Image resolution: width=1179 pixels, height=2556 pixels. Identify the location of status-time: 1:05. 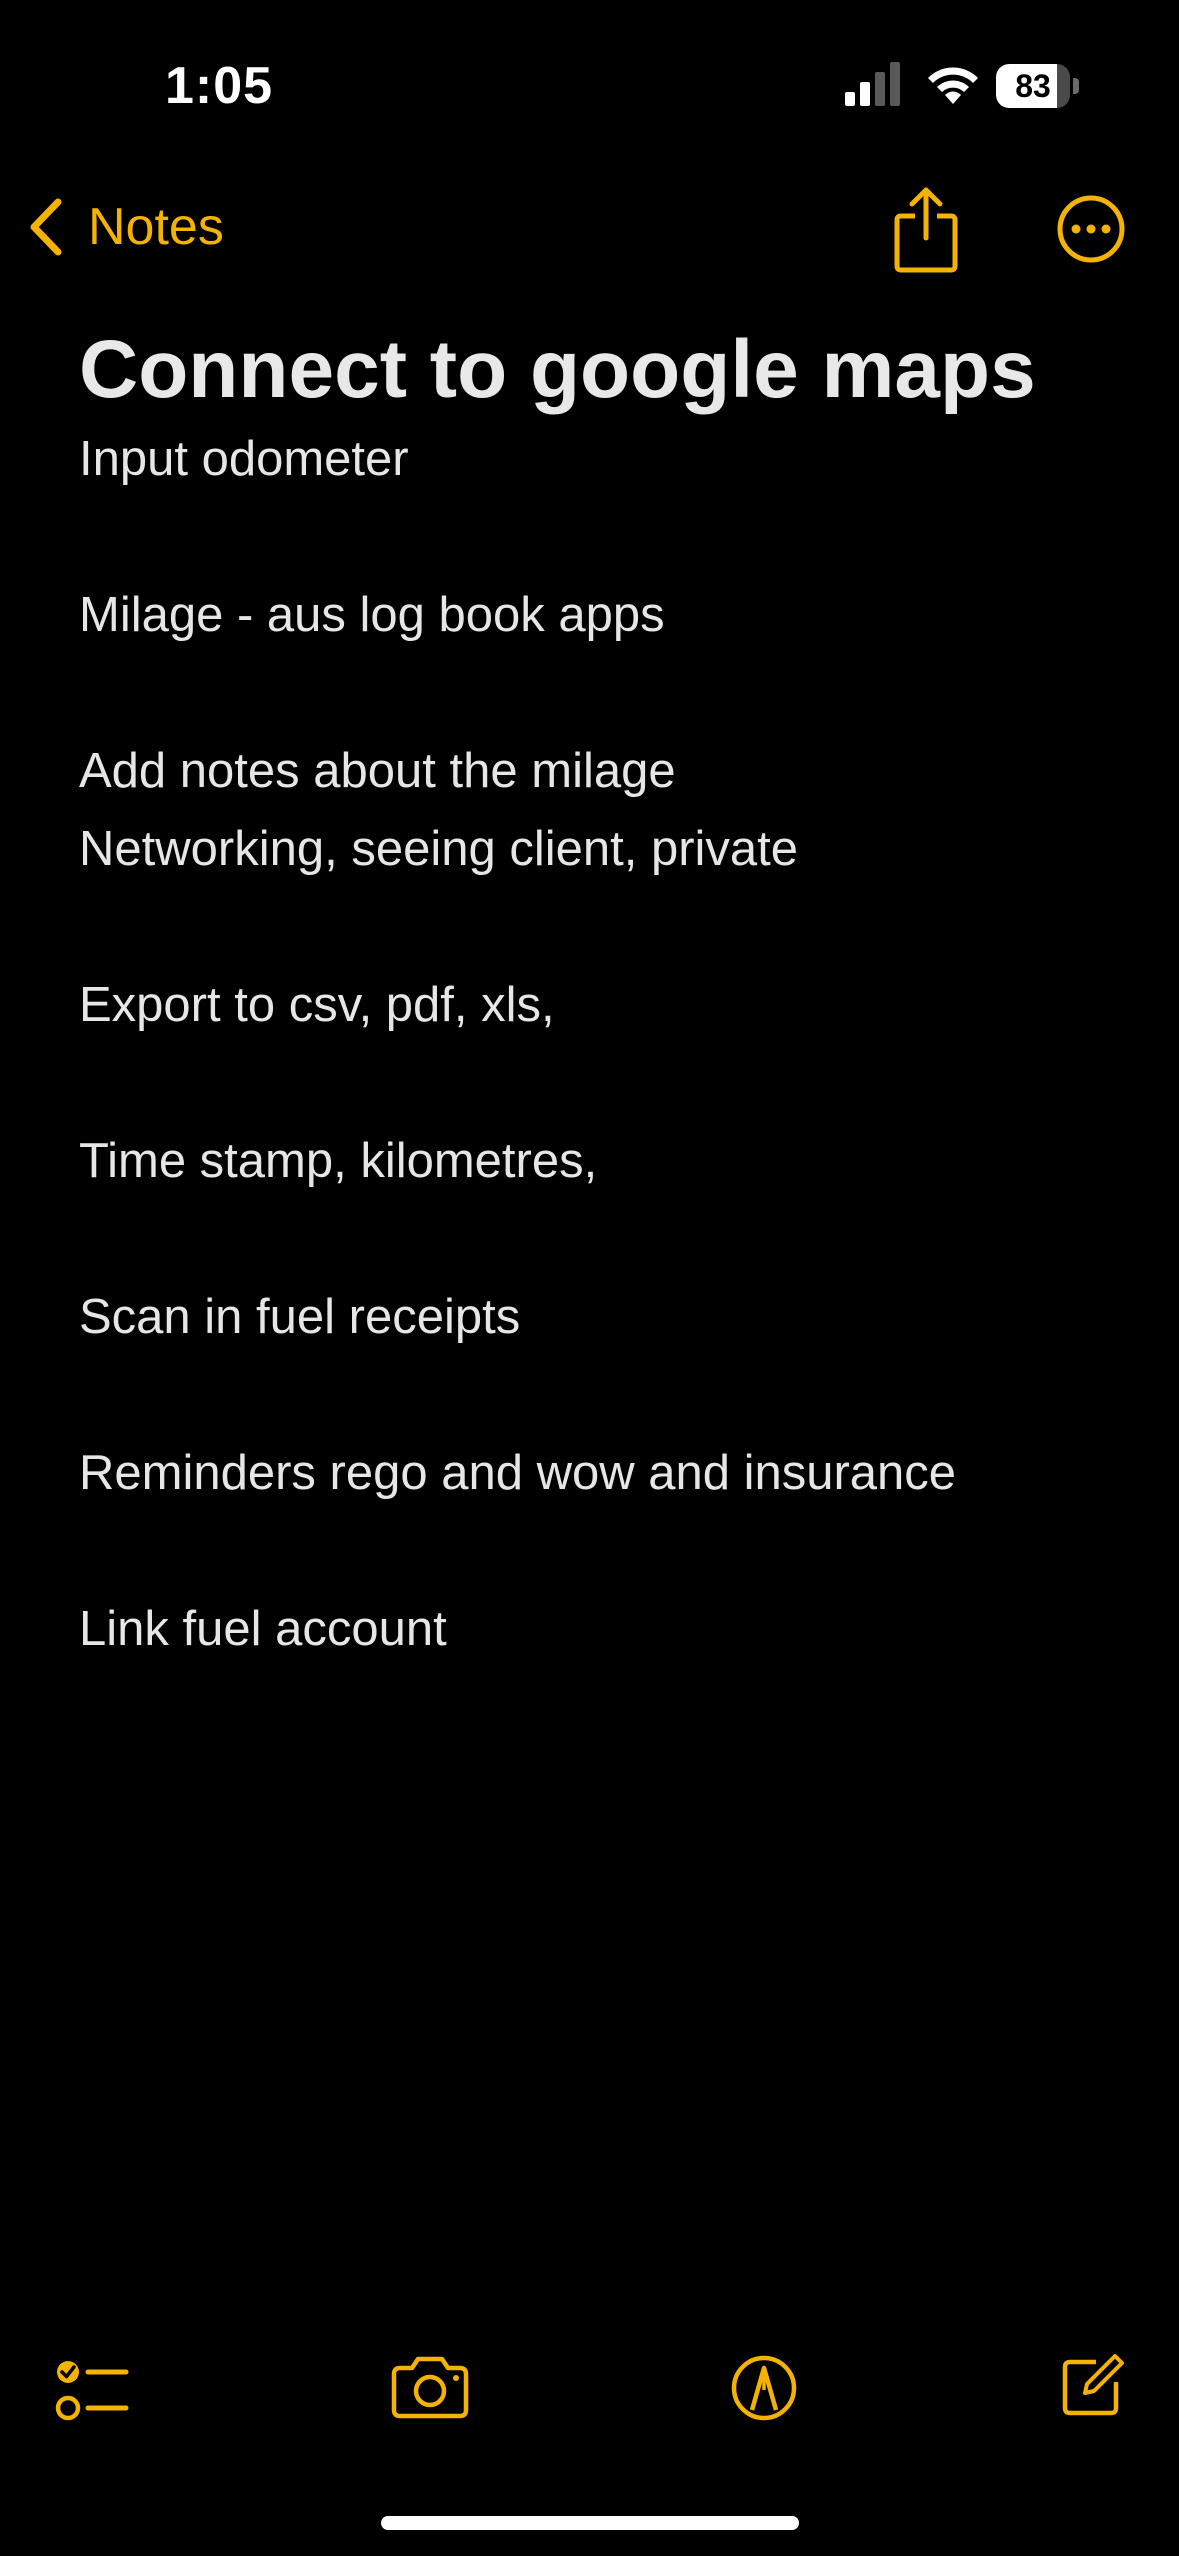
(219, 86).